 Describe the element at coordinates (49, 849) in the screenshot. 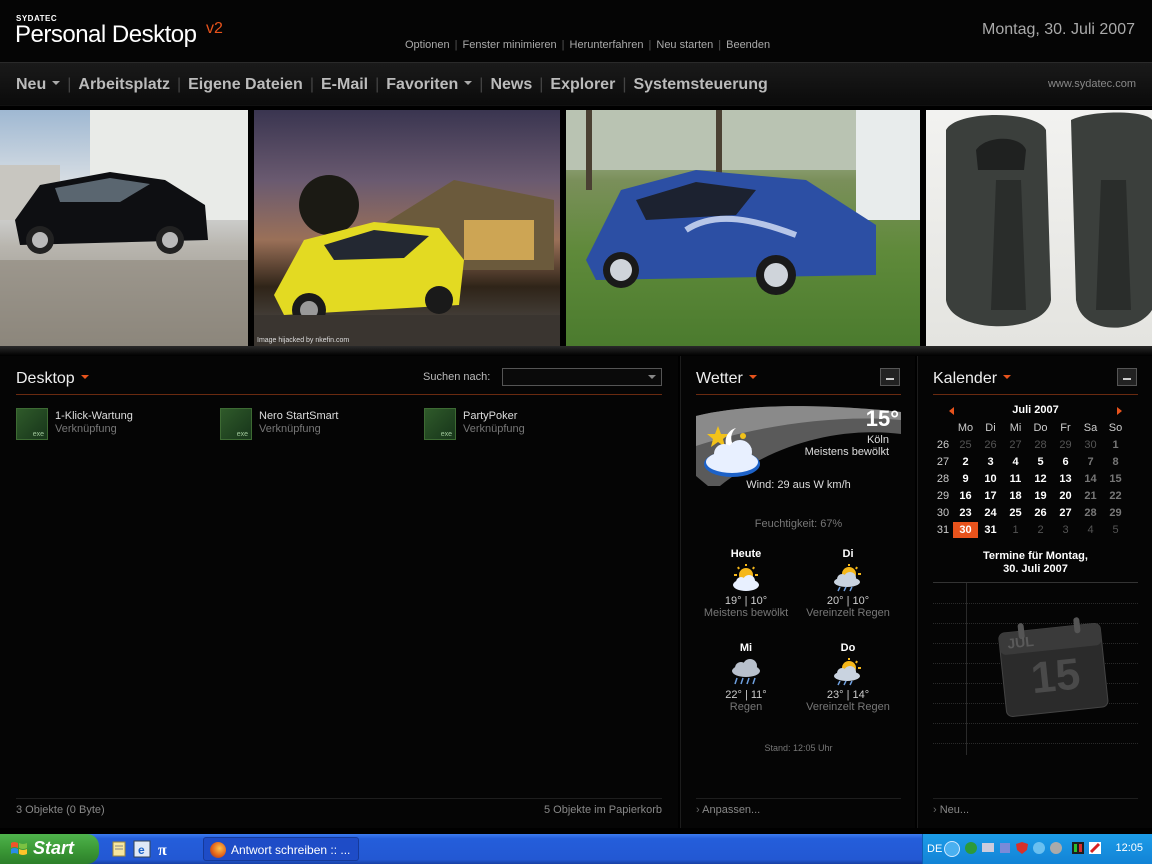

I see `start-button: Start` at that location.